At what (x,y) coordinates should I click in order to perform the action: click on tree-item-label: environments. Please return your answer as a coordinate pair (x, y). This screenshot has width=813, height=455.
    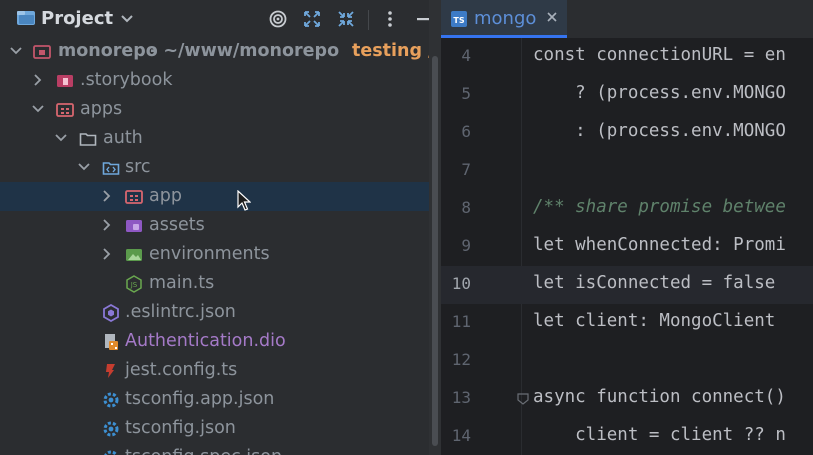
    Looking at the image, I should click on (209, 254).